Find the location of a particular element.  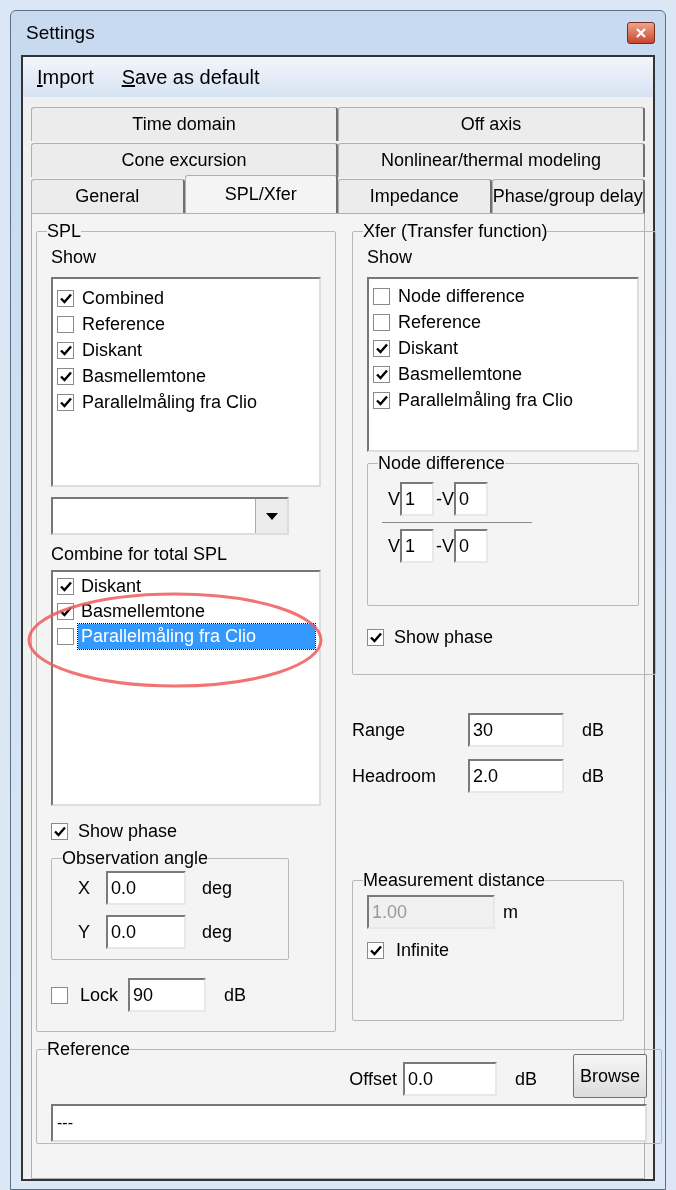

group-title: Xfer (Transfer function) is located at coordinates (455, 231).